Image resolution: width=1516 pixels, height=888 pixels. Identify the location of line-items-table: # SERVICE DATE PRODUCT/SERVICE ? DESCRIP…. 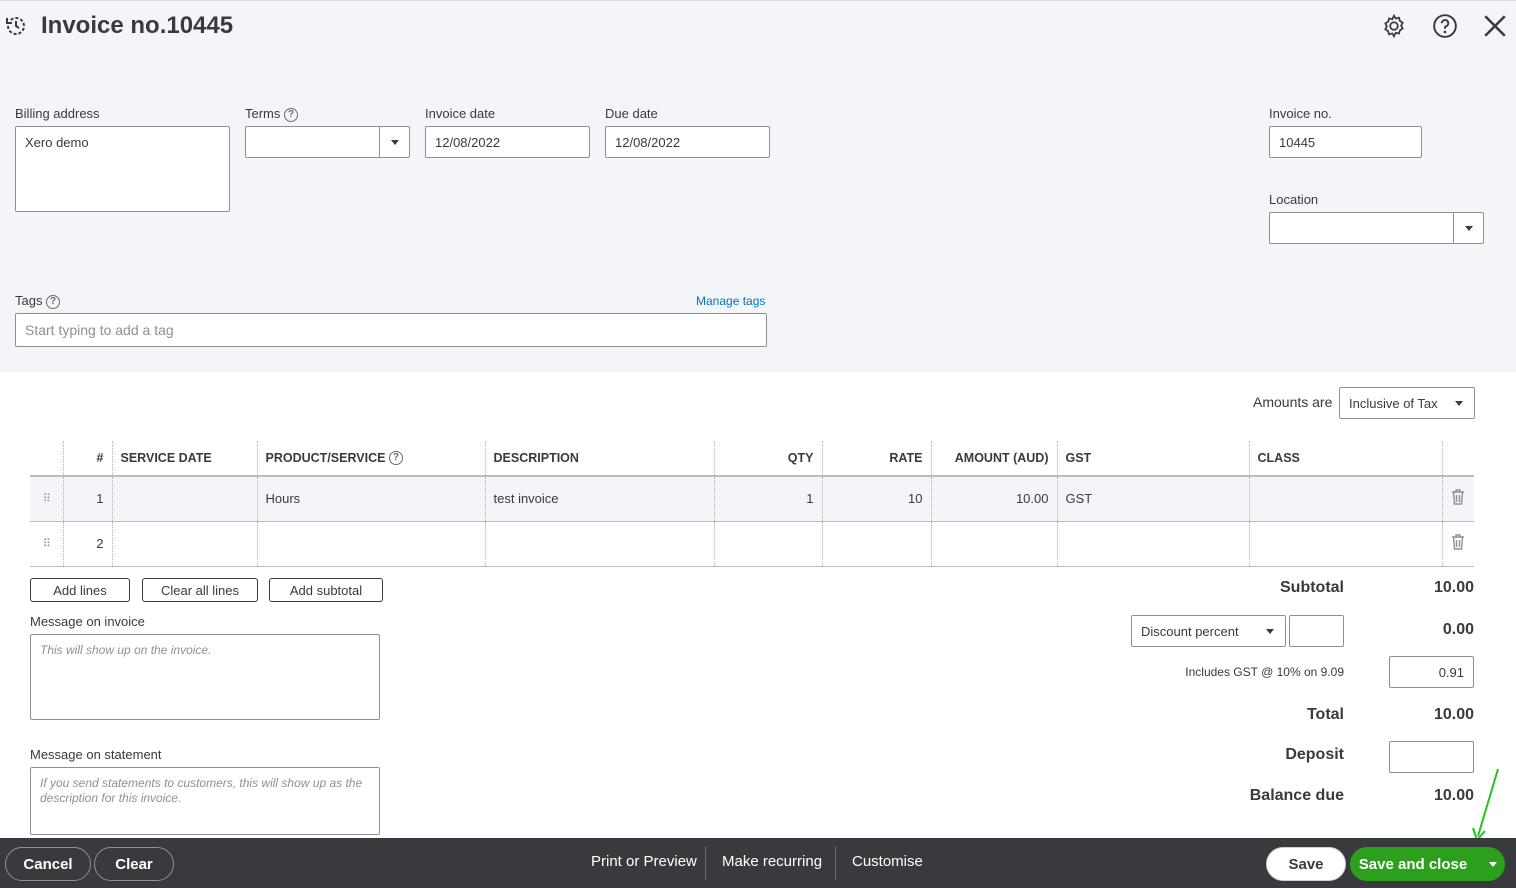
(752, 504).